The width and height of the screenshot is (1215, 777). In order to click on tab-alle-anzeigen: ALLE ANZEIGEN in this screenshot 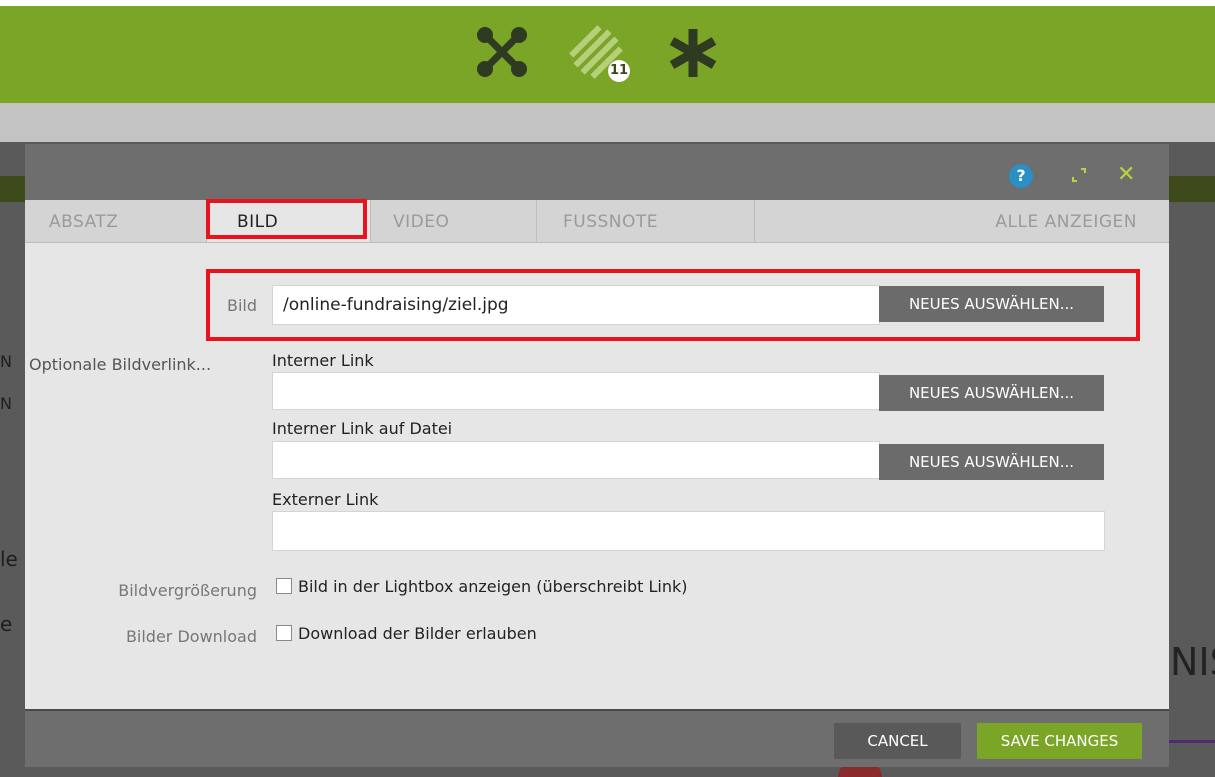, I will do `click(962, 221)`.